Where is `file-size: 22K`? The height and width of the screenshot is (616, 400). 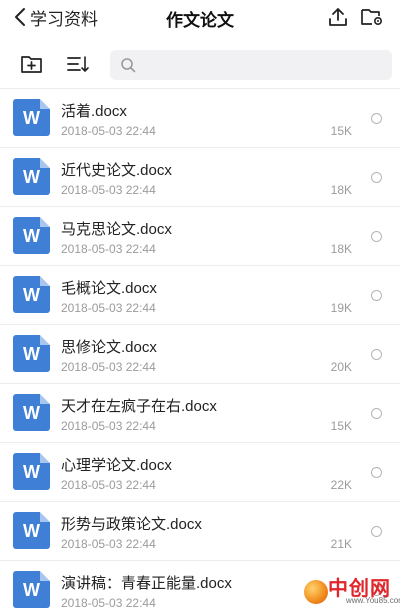
file-size: 22K is located at coordinates (341, 485).